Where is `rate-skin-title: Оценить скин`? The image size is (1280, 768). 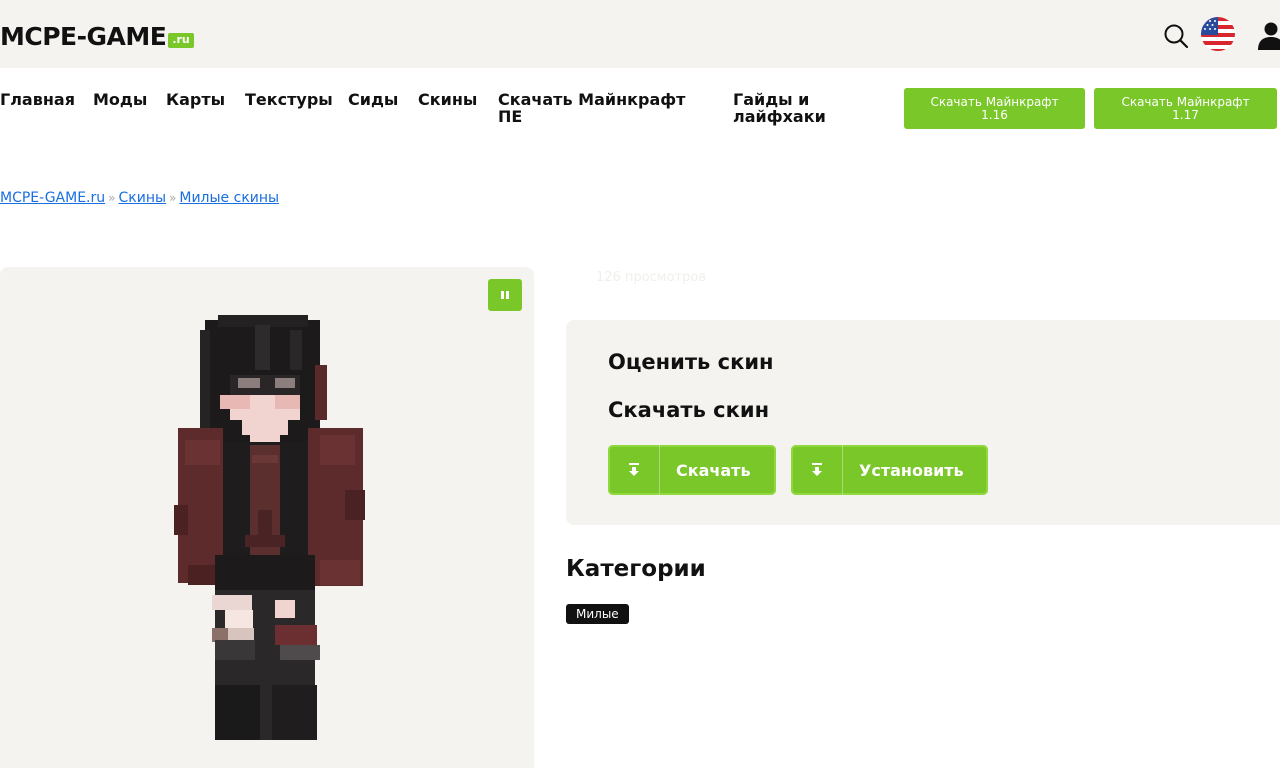 rate-skin-title: Оценить скин is located at coordinates (691, 362).